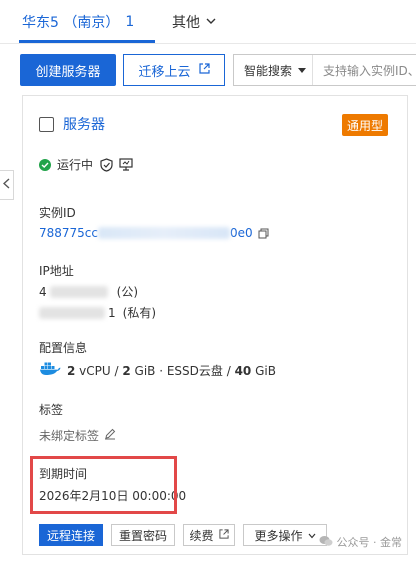 Image resolution: width=416 pixels, height=562 pixels. I want to click on tab-region-count: 1, so click(130, 22).